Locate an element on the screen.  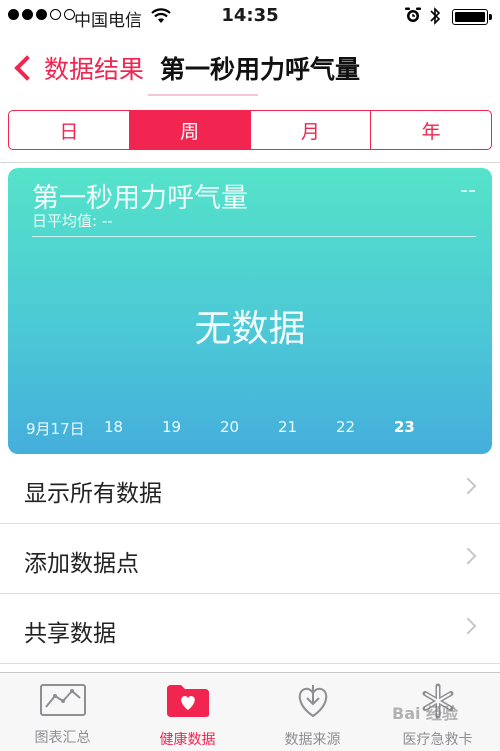
x-tick-label: 21 is located at coordinates (288, 427).